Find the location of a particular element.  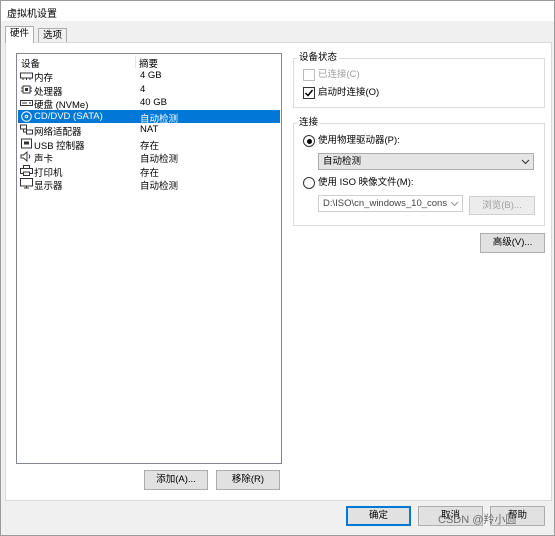

hard-disk-icon is located at coordinates (26, 102).